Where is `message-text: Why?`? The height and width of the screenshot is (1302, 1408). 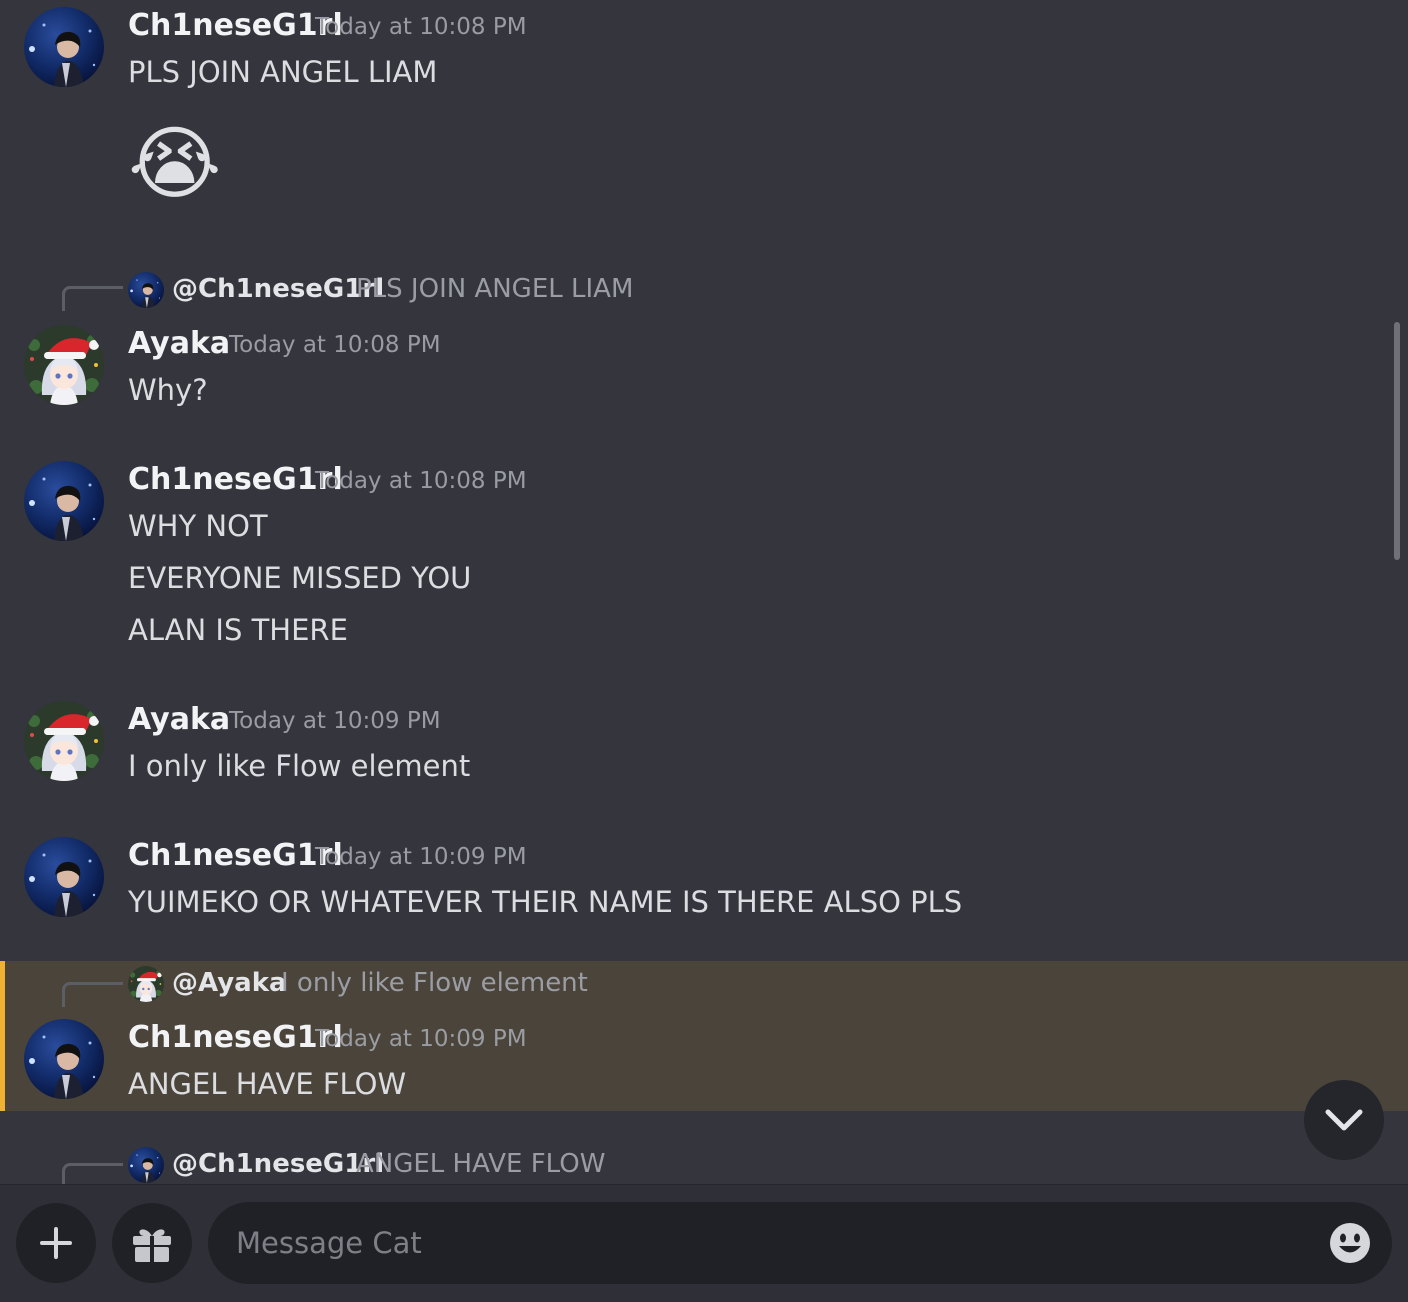
message-text: Why? is located at coordinates (168, 390).